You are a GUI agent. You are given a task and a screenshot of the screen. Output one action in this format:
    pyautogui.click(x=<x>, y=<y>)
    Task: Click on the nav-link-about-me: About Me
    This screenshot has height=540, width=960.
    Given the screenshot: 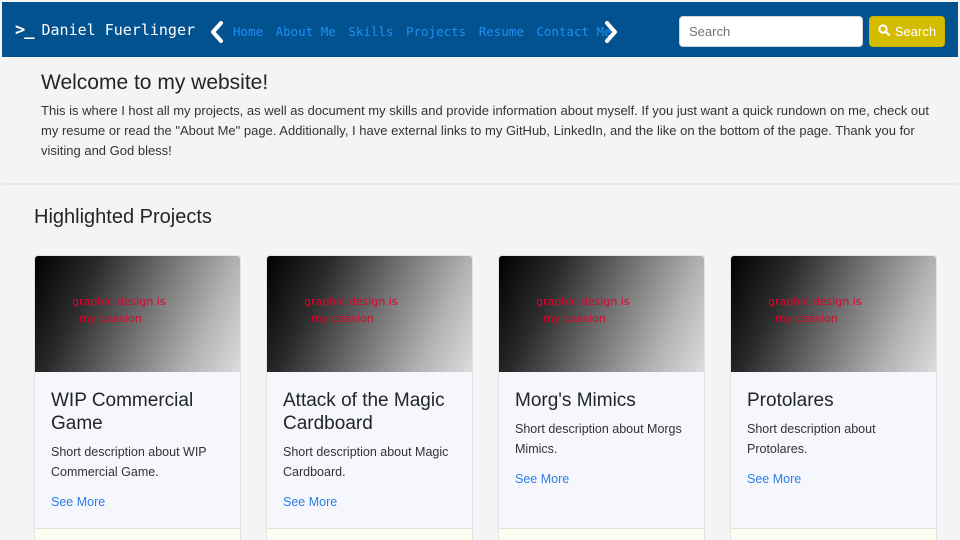 What is the action you would take?
    pyautogui.click(x=306, y=31)
    